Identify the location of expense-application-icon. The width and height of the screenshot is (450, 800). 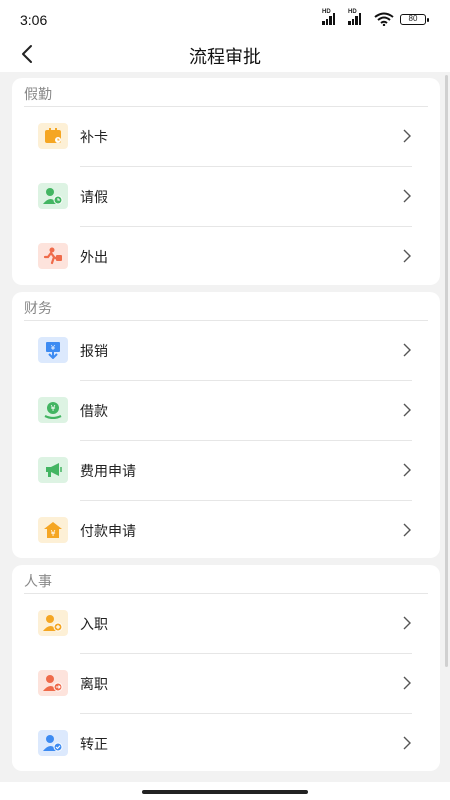
(53, 470).